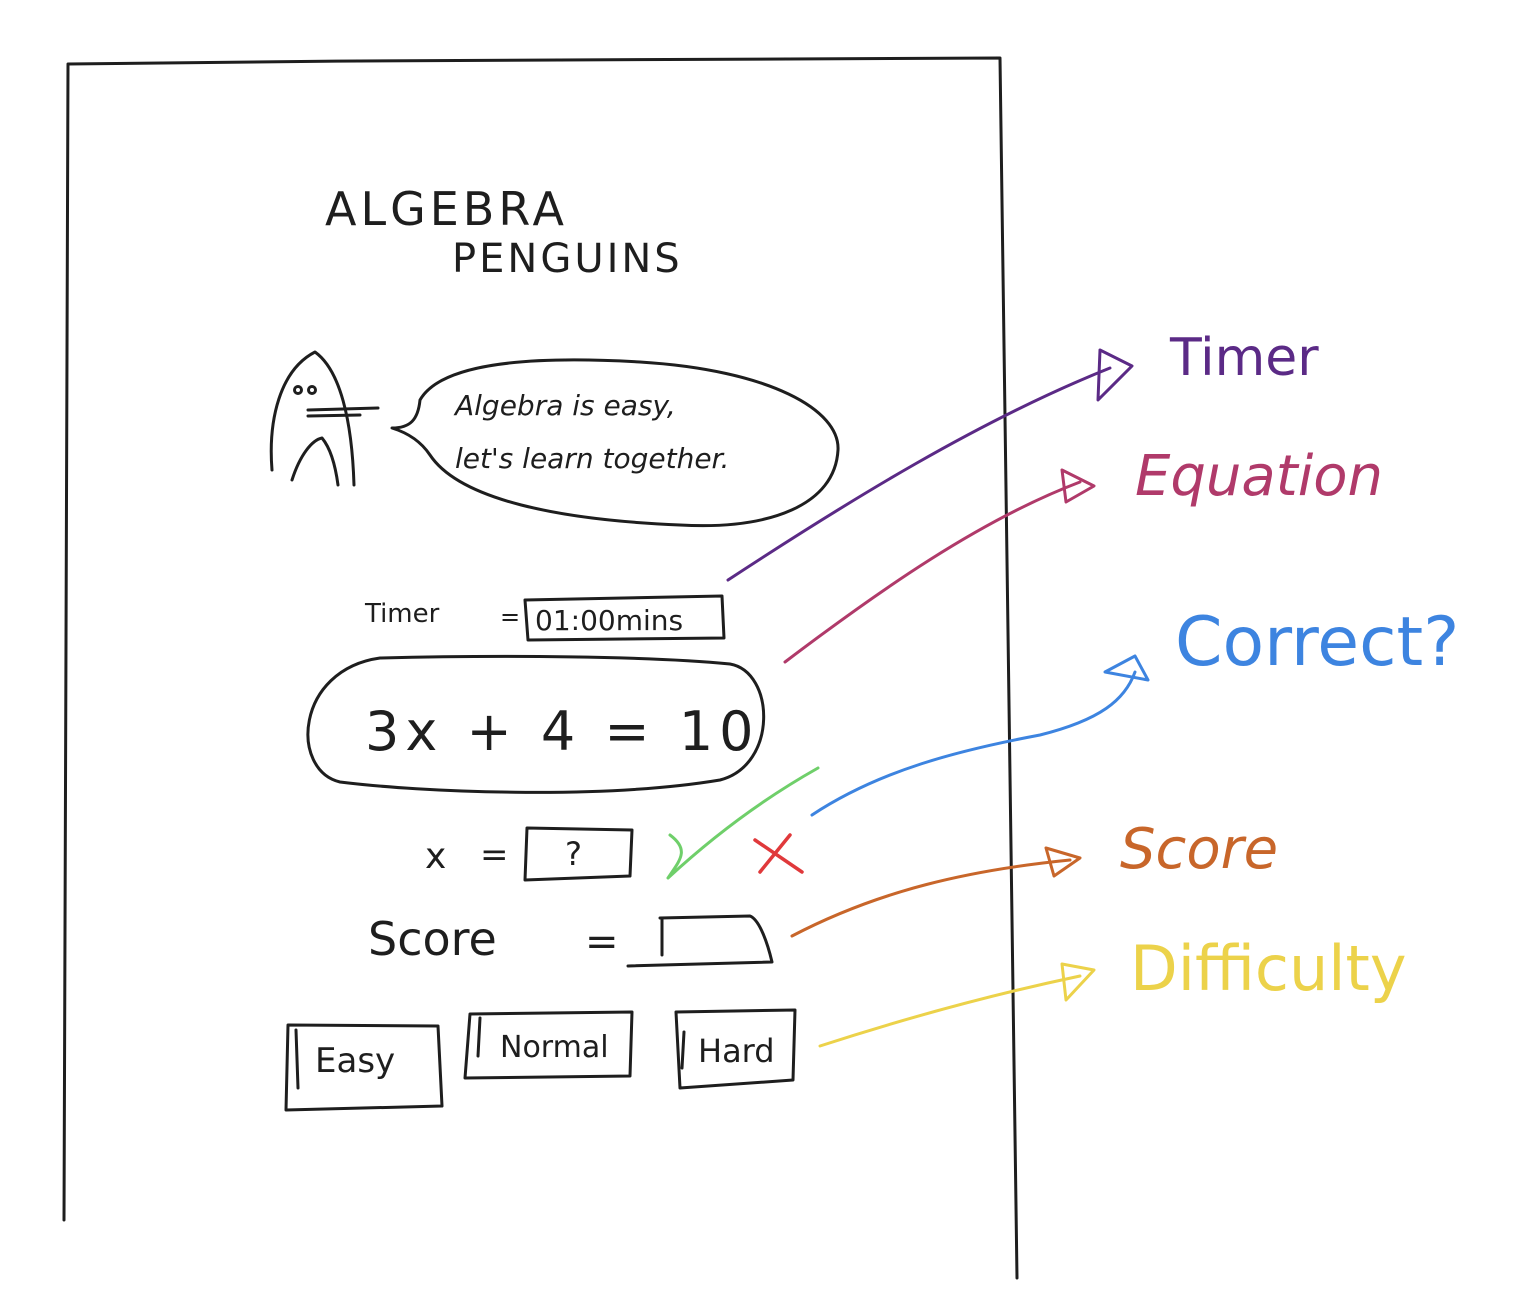 The width and height of the screenshot is (1520, 1313). What do you see at coordinates (432, 939) in the screenshot?
I see `score-label: Score` at bounding box center [432, 939].